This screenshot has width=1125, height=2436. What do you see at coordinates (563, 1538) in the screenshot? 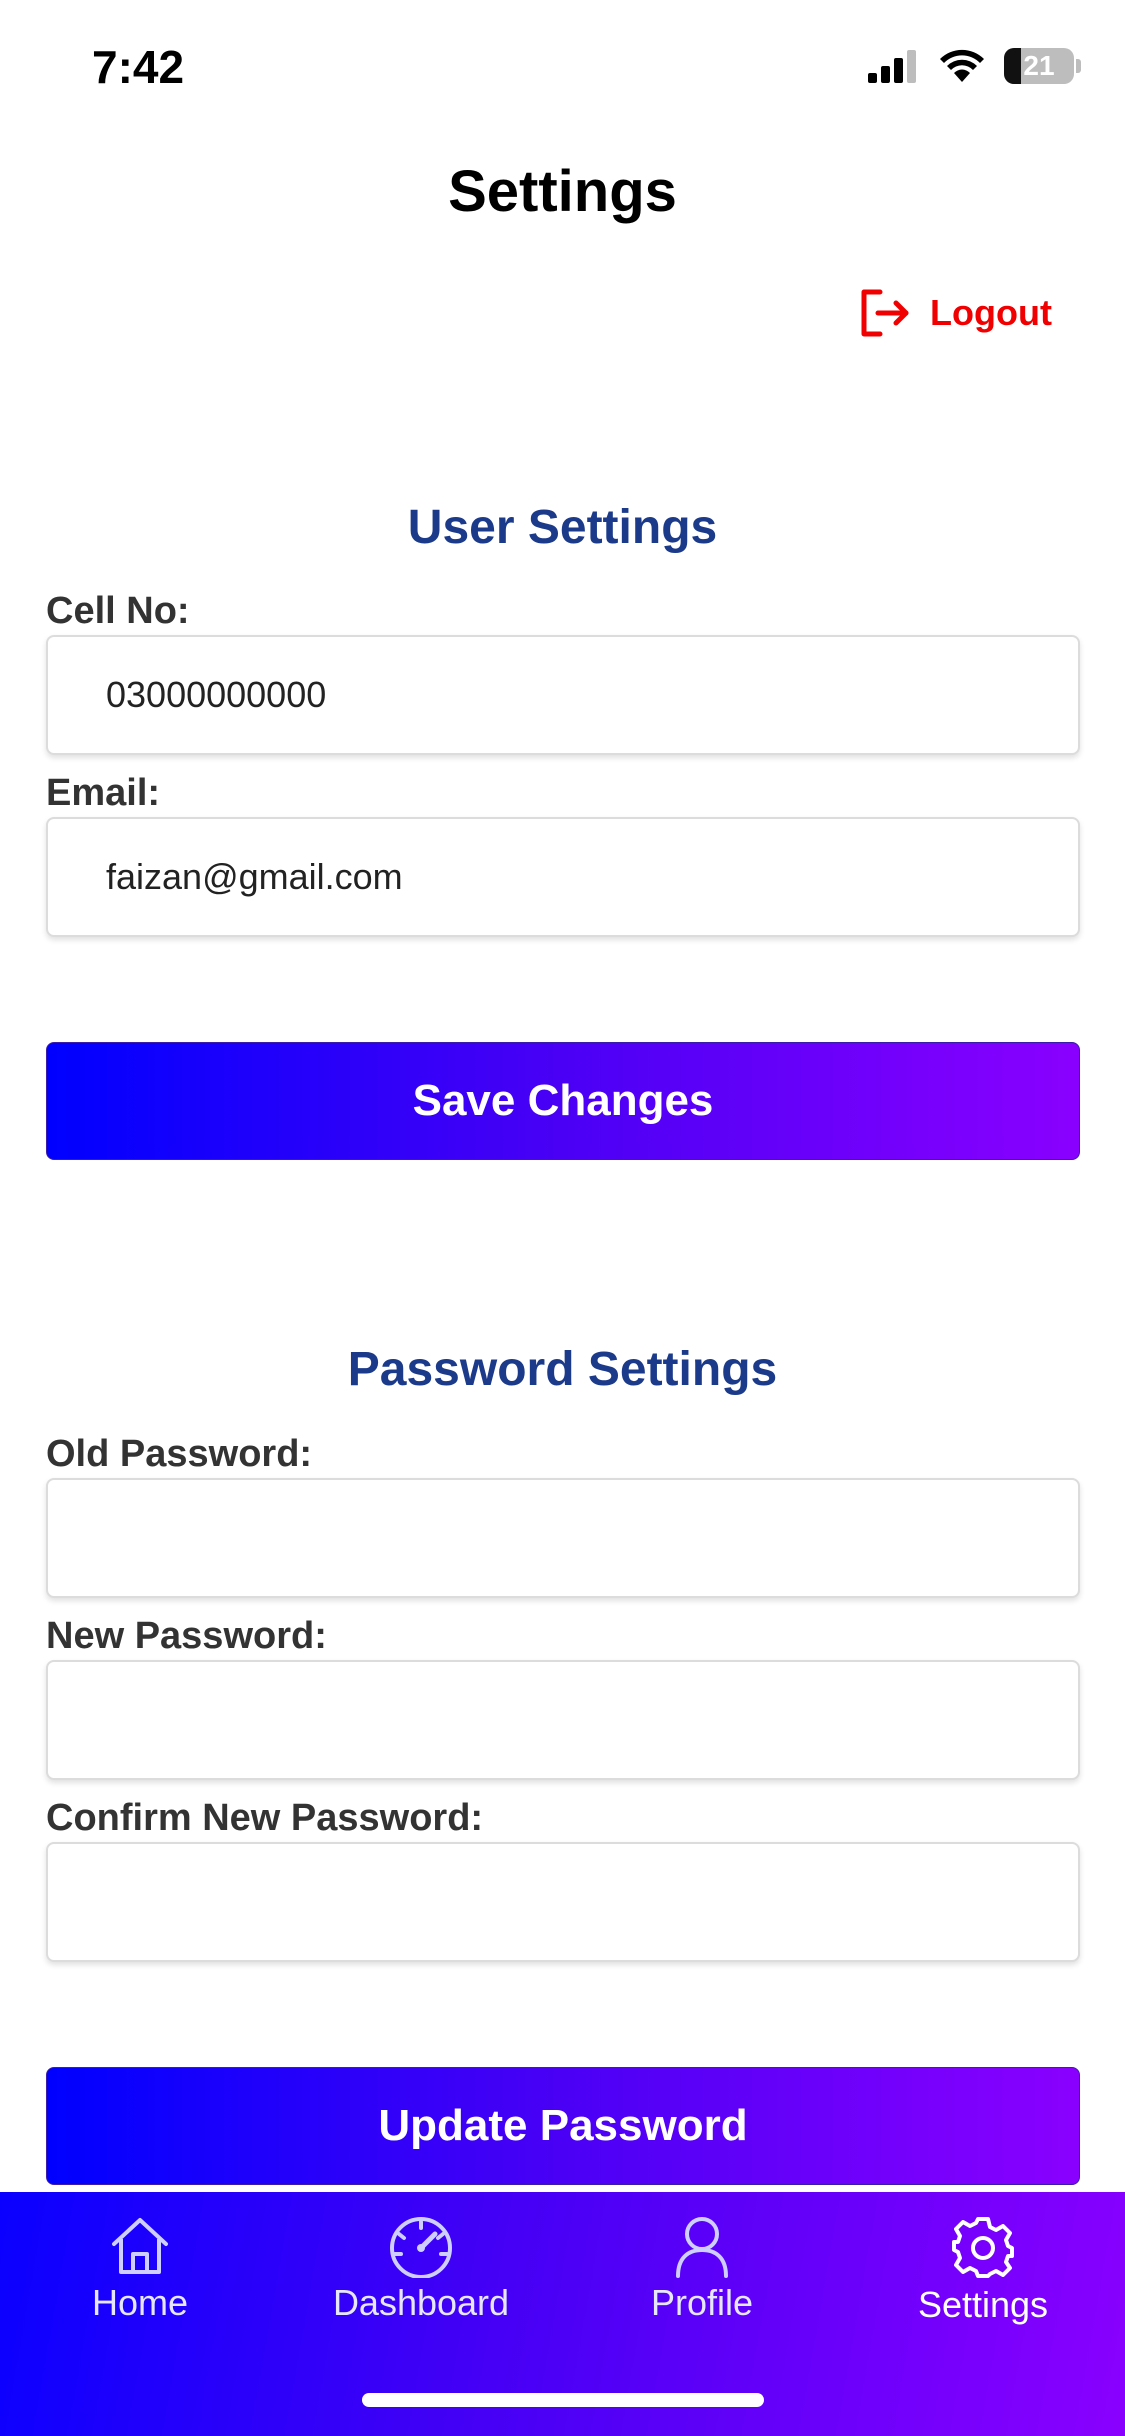
I see `old-password-input` at bounding box center [563, 1538].